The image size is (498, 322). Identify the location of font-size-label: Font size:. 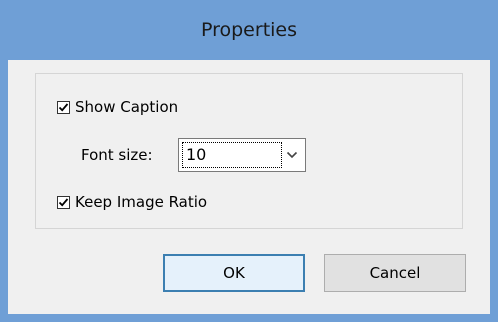
(117, 155).